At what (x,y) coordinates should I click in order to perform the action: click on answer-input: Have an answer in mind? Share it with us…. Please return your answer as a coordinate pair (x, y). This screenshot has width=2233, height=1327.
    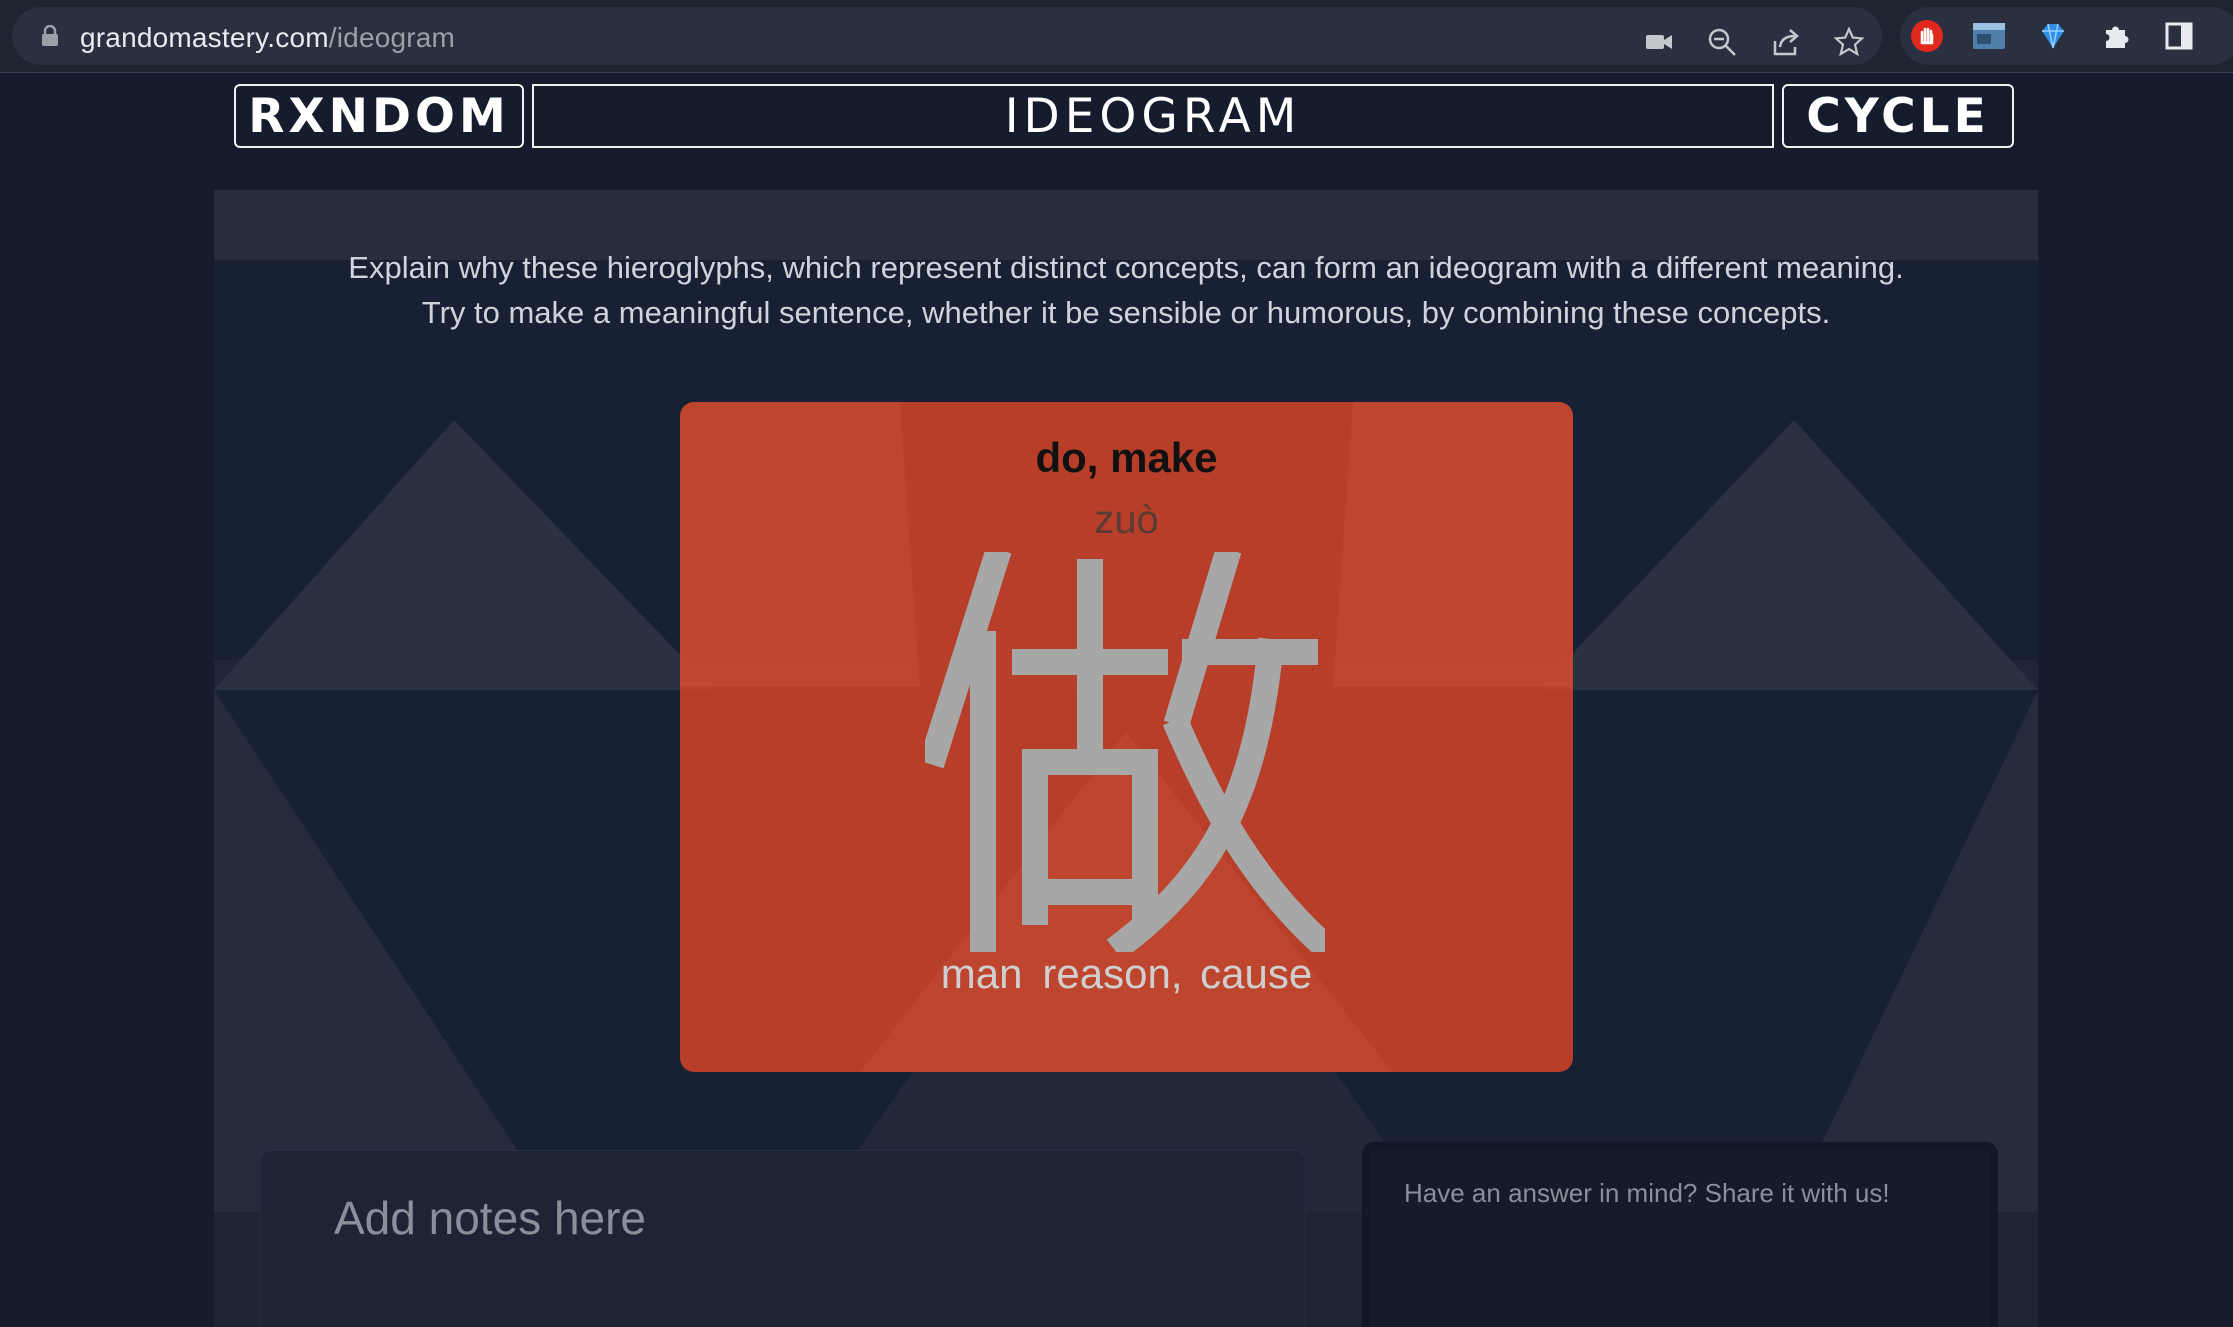
    Looking at the image, I should click on (1680, 1234).